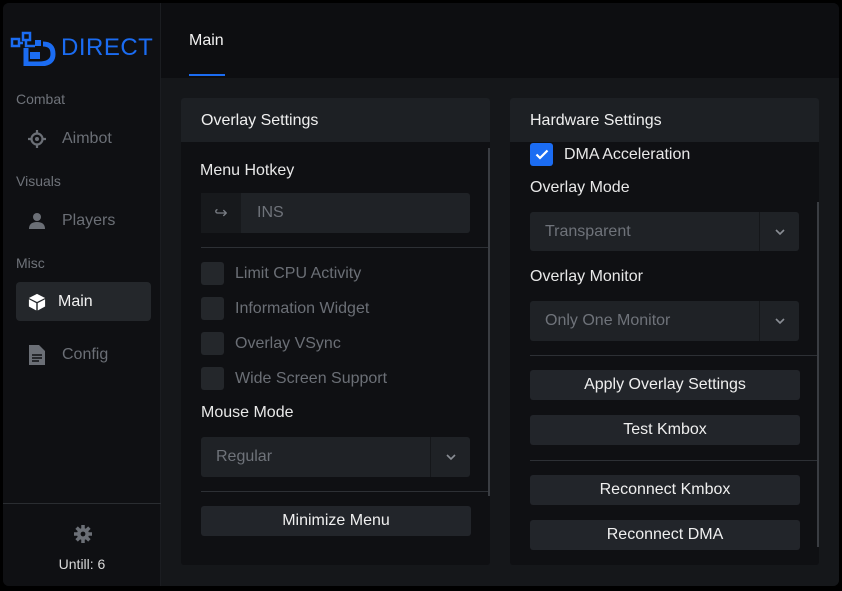  Describe the element at coordinates (664, 120) in the screenshot. I see `panel-header: Hardware Settings` at that location.